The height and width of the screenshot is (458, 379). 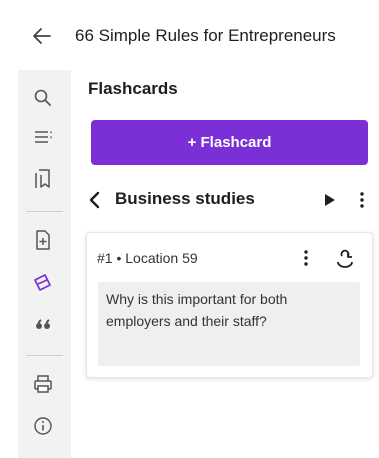 What do you see at coordinates (43, 98) in the screenshot?
I see `search-icon` at bounding box center [43, 98].